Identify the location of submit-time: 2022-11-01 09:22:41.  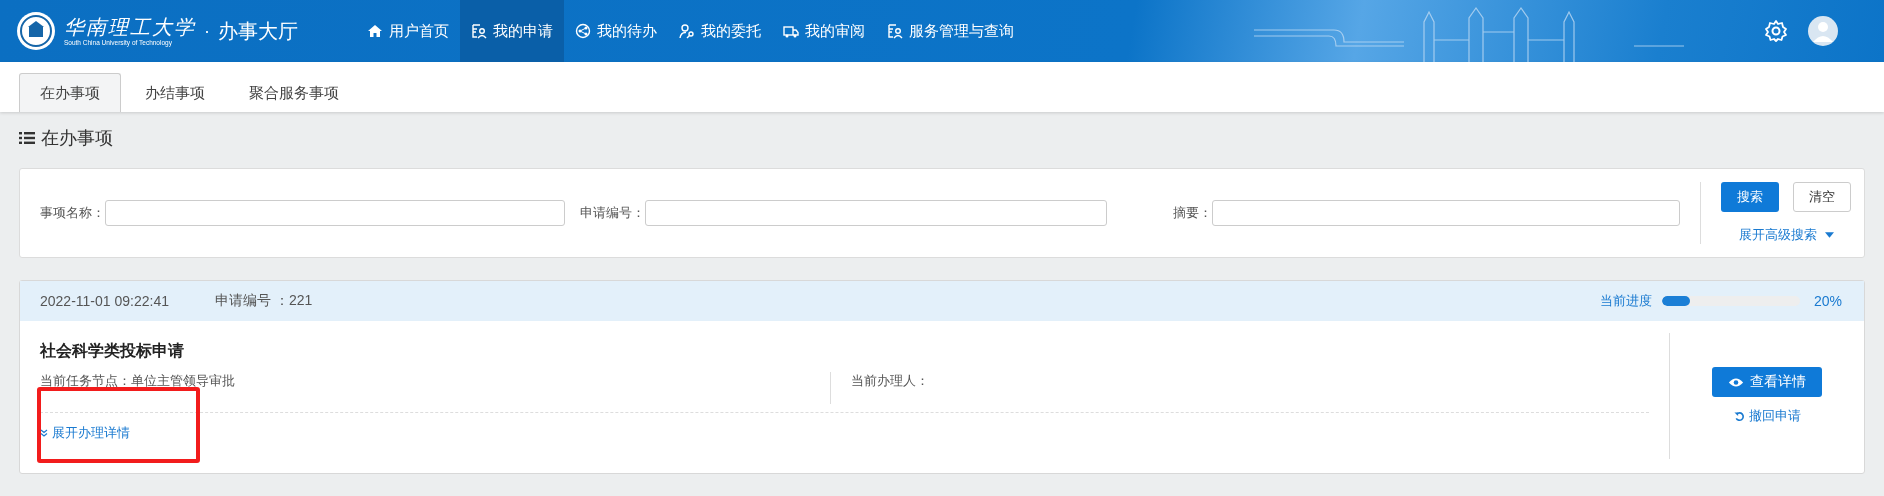
(105, 301).